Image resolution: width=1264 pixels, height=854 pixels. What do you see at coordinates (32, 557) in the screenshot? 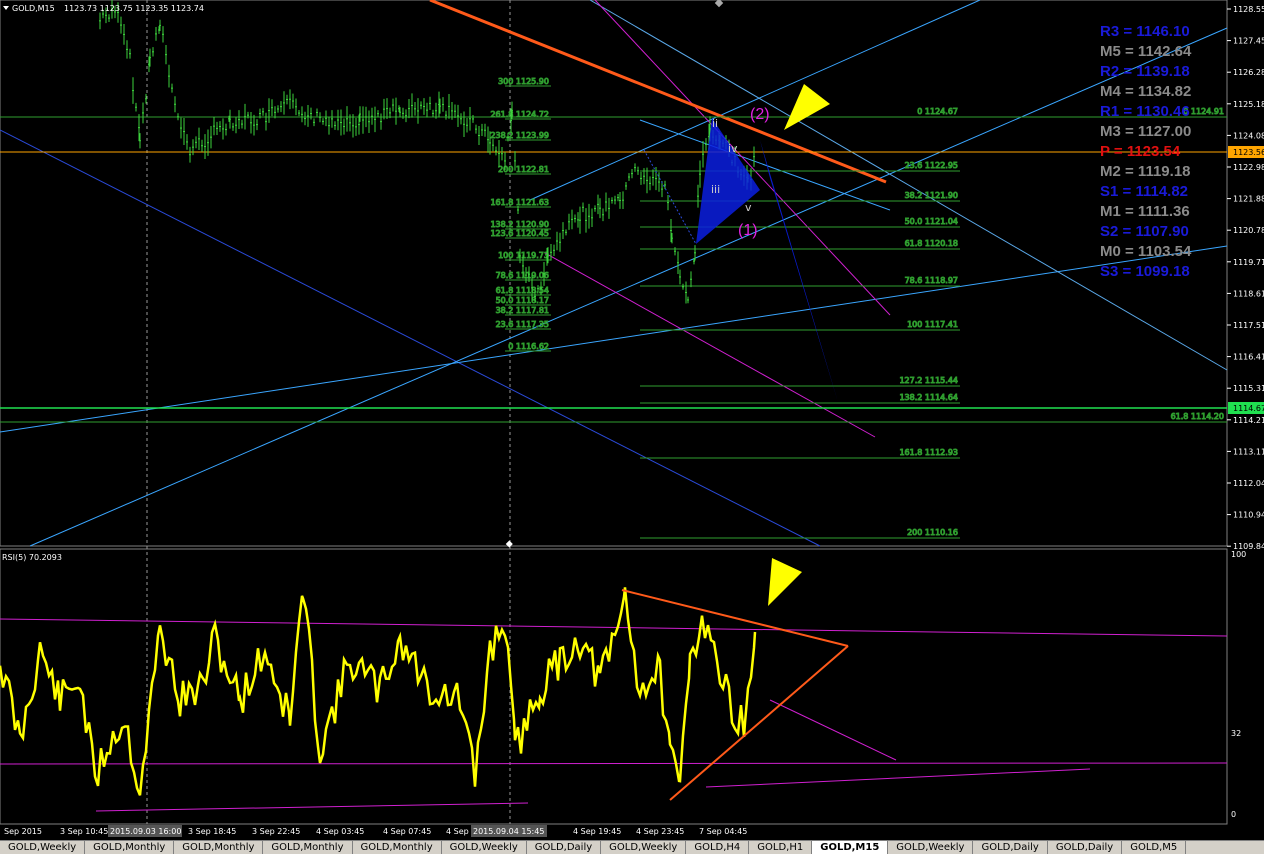
I see `rsi-header: RSI(5) 70.2093` at bounding box center [32, 557].